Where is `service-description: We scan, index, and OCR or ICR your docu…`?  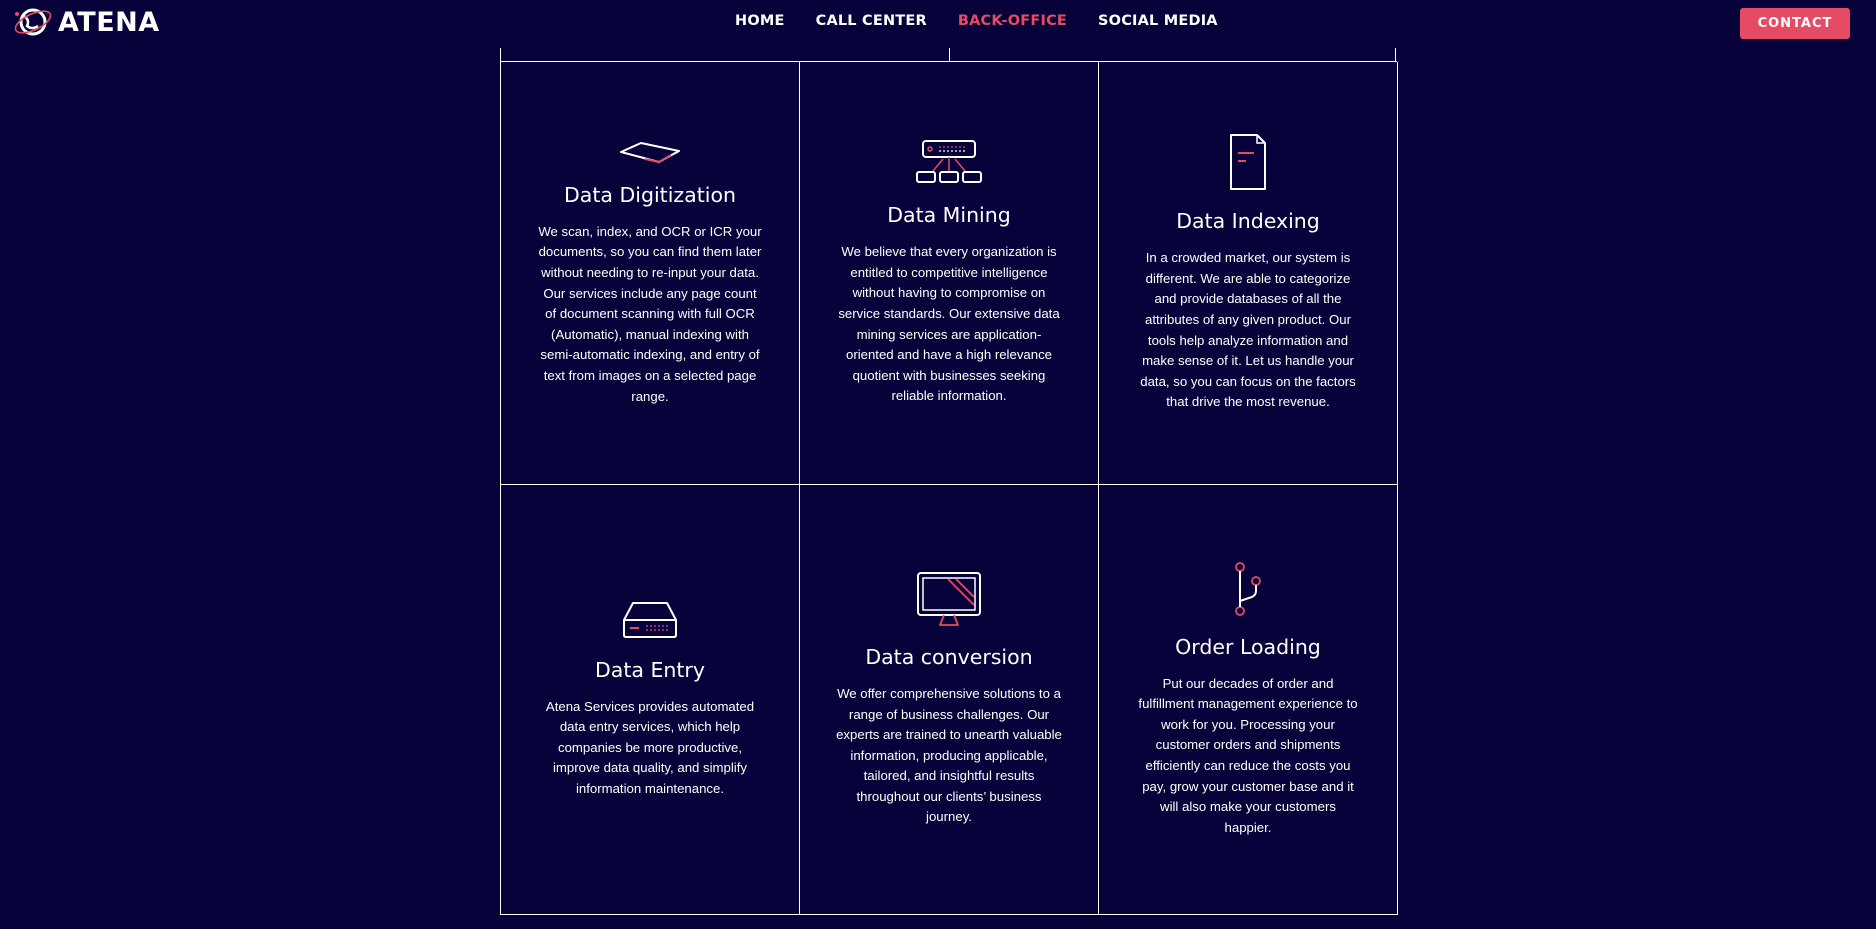
service-description: We scan, index, and OCR or ICR your docu… is located at coordinates (650, 313).